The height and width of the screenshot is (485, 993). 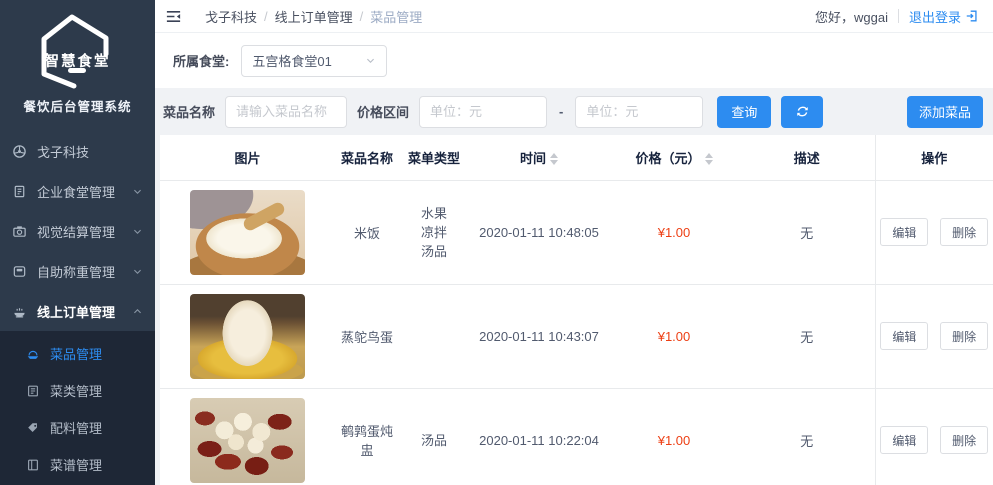 I want to click on sidebar-item-label: 线上订单管理, so click(x=76, y=312).